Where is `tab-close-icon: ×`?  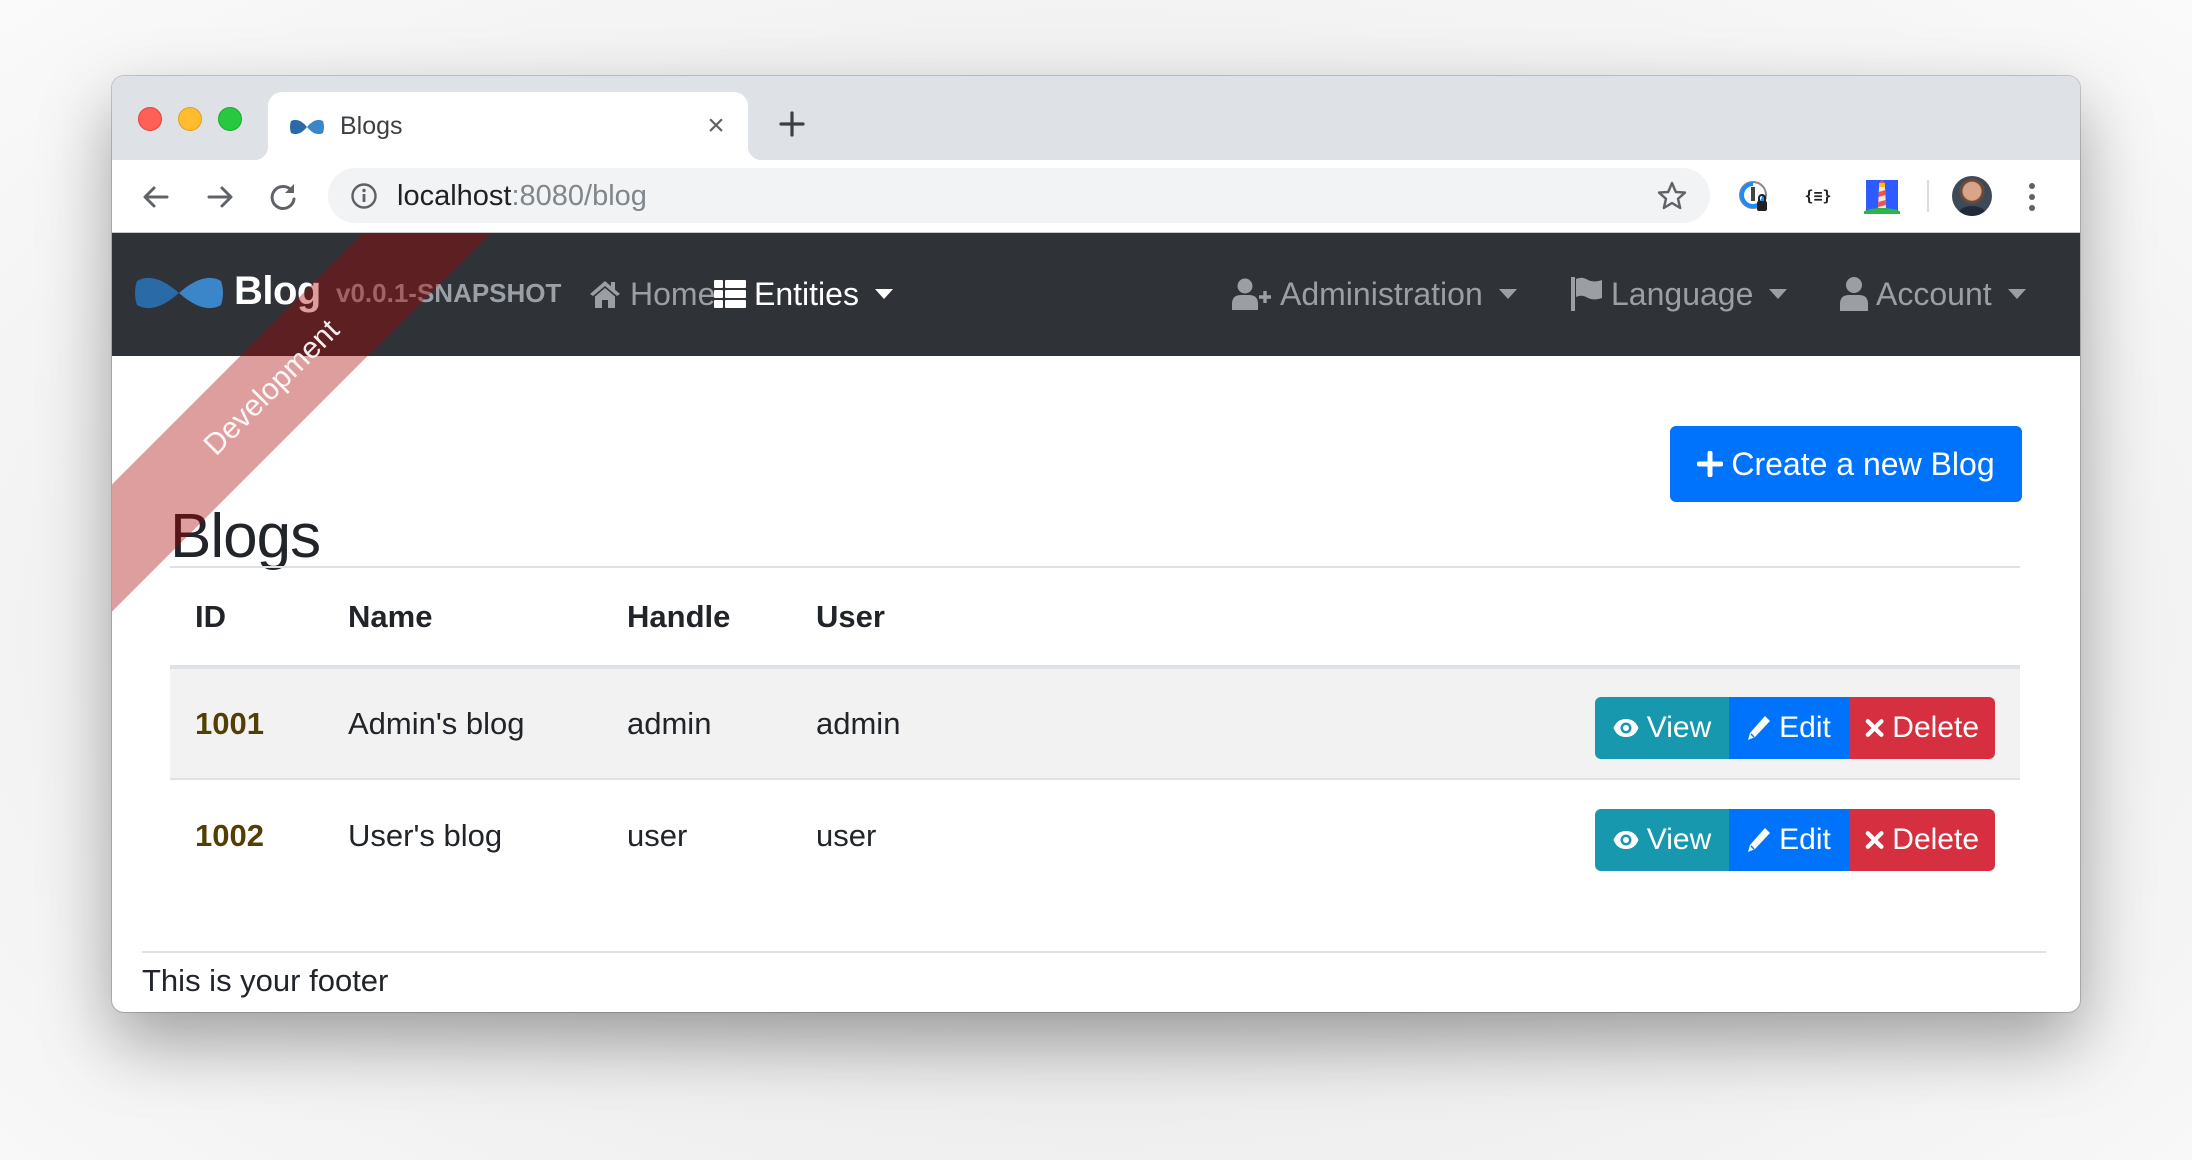 tab-close-icon: × is located at coordinates (716, 126).